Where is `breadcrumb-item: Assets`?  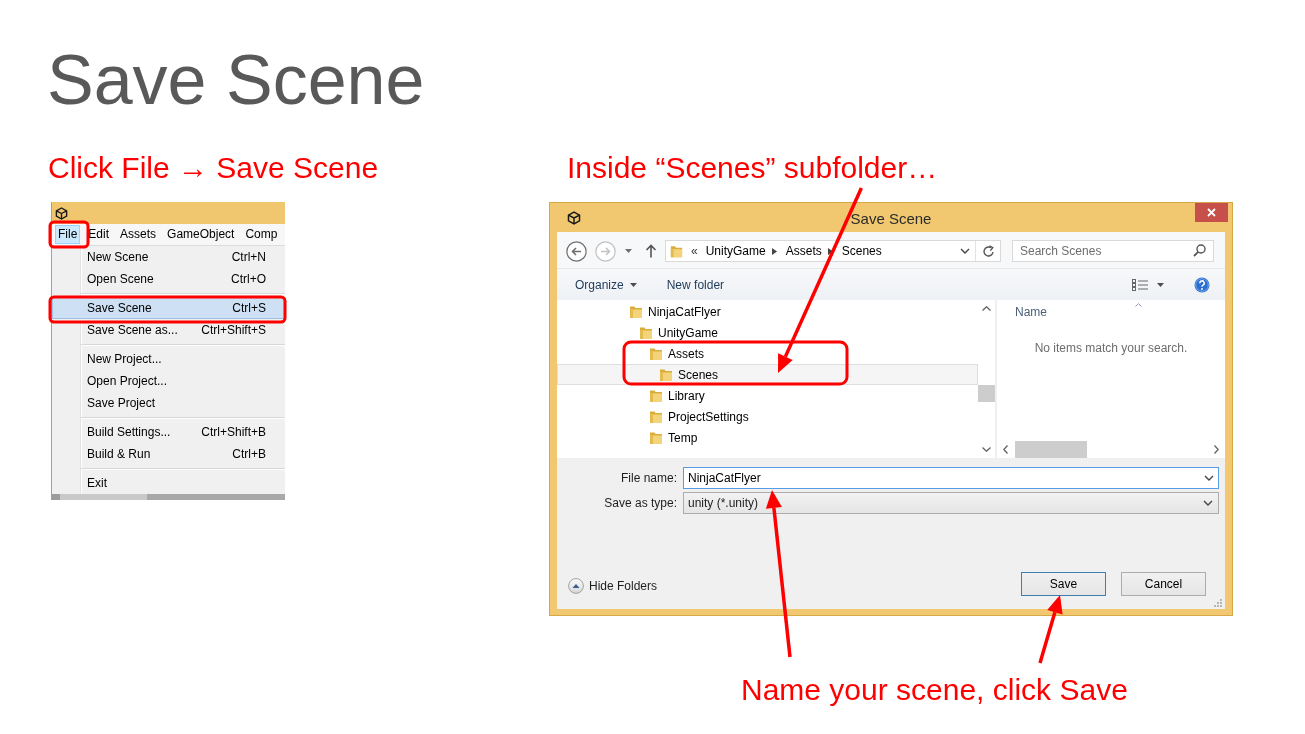
breadcrumb-item: Assets is located at coordinates (803, 251).